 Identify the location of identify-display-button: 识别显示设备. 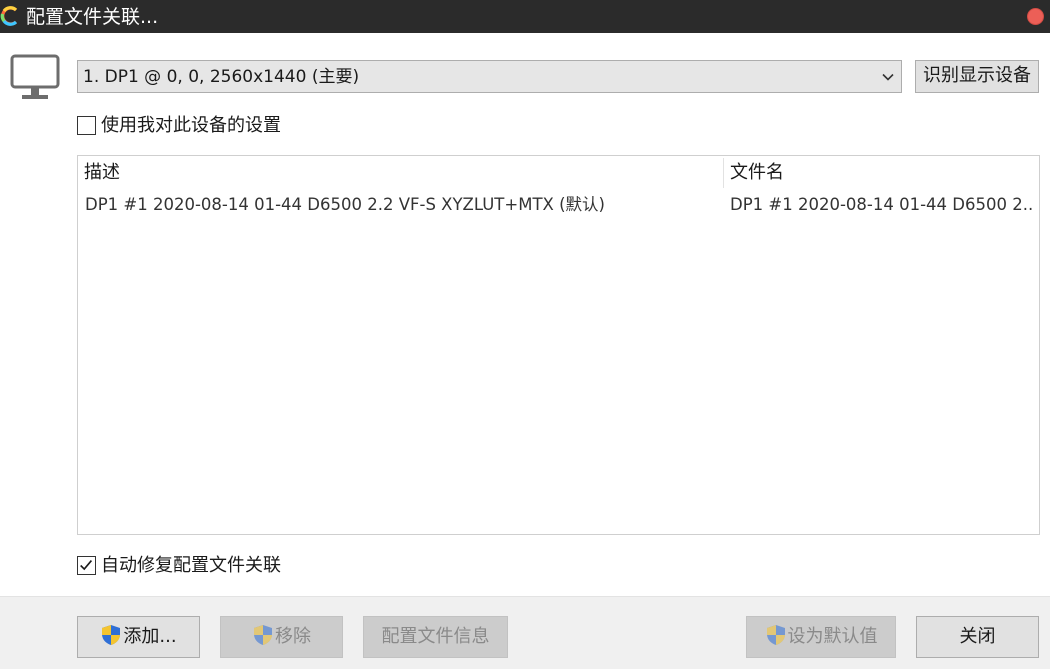
(977, 76).